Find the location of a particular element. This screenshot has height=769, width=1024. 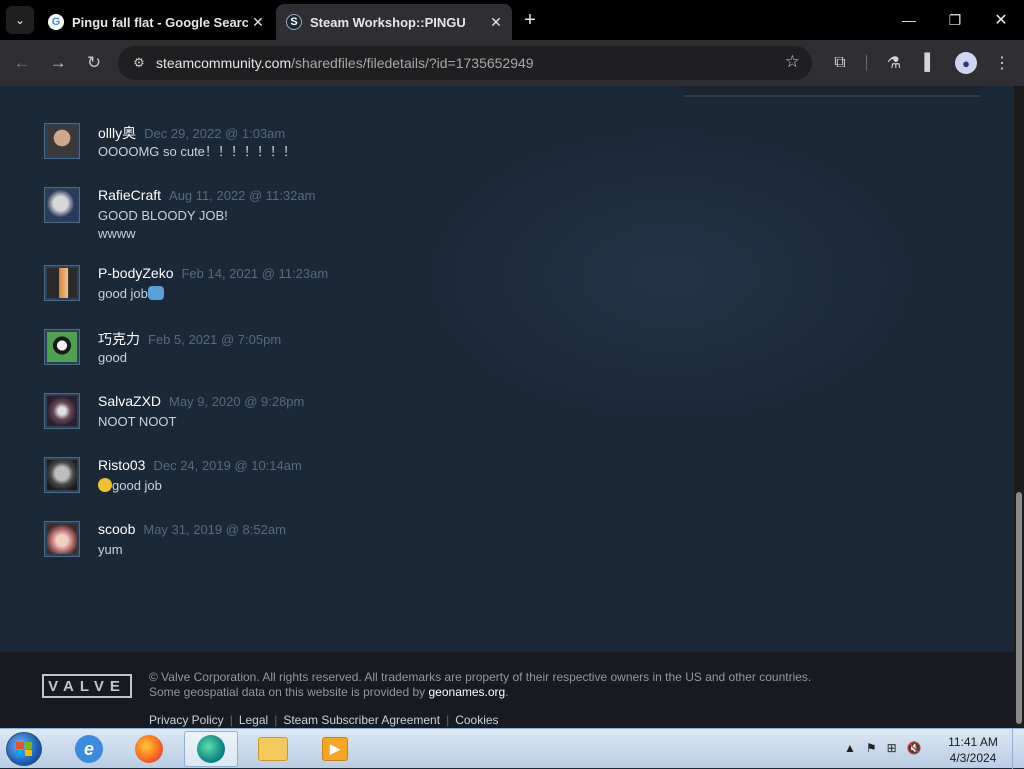

comment-text: OOOOMG so cute！！！！！！！ is located at coordinates (197, 151).